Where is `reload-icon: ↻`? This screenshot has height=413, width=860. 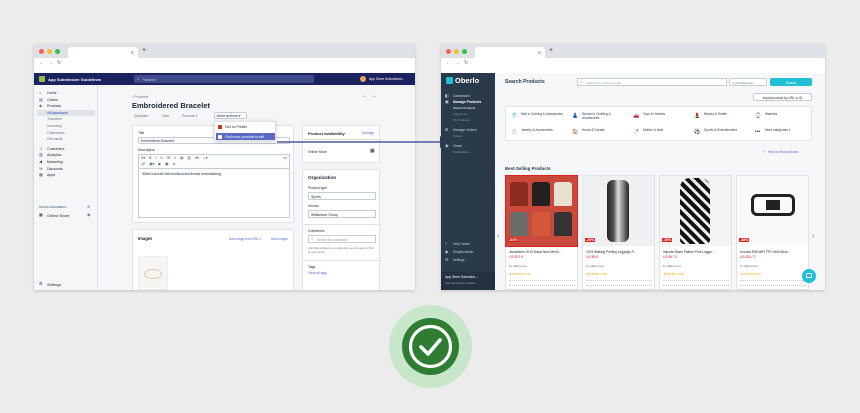
reload-icon: ↻ is located at coordinates (466, 63).